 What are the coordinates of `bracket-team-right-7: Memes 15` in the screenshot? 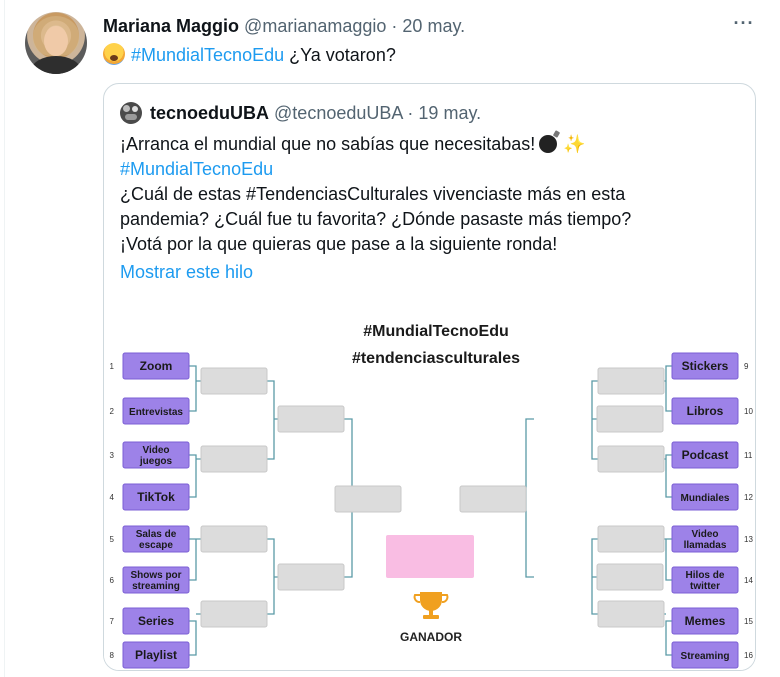 It's located at (712, 621).